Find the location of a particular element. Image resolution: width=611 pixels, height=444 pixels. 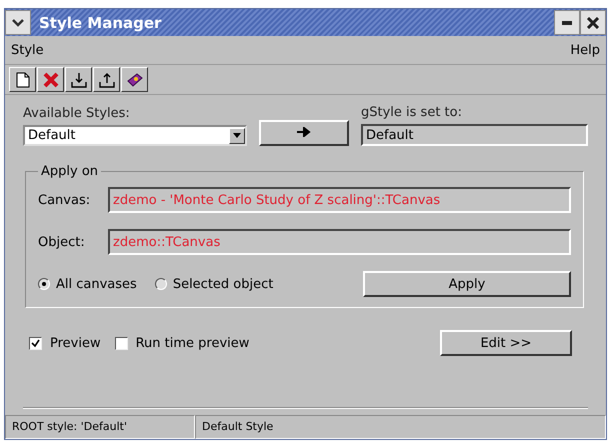

tray-up-icon is located at coordinates (107, 79).